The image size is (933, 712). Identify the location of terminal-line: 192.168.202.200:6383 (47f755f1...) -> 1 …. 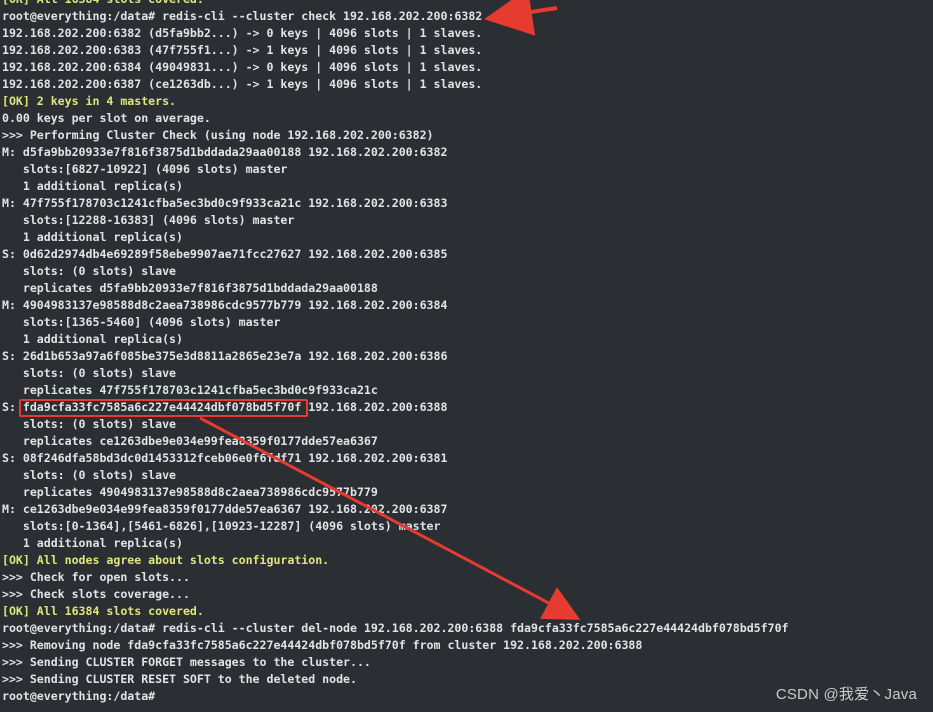
(242, 50).